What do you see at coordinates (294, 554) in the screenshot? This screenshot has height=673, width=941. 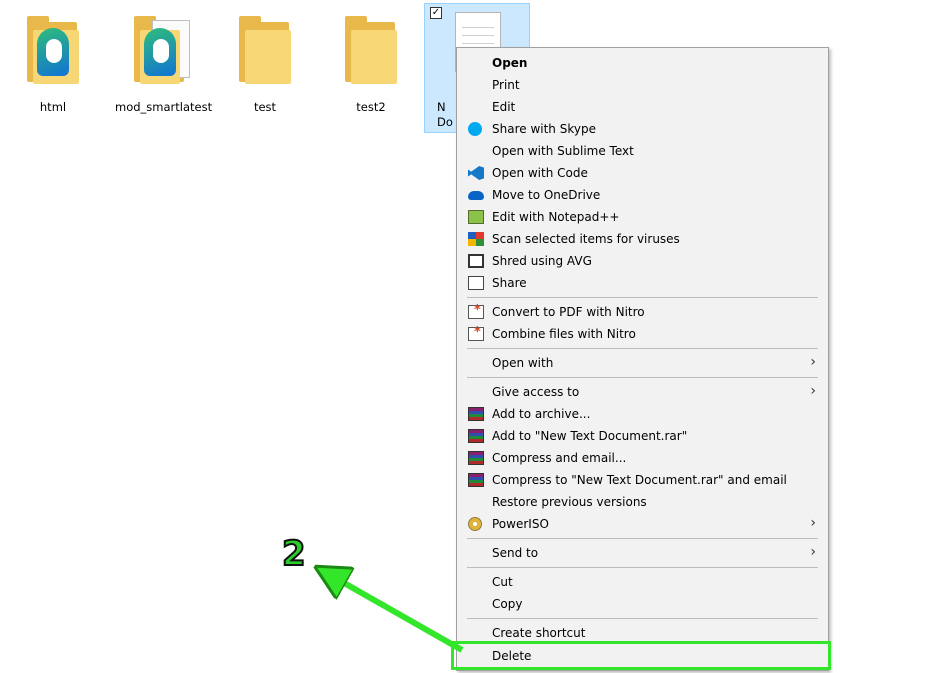 I see `step-number-label: 2` at bounding box center [294, 554].